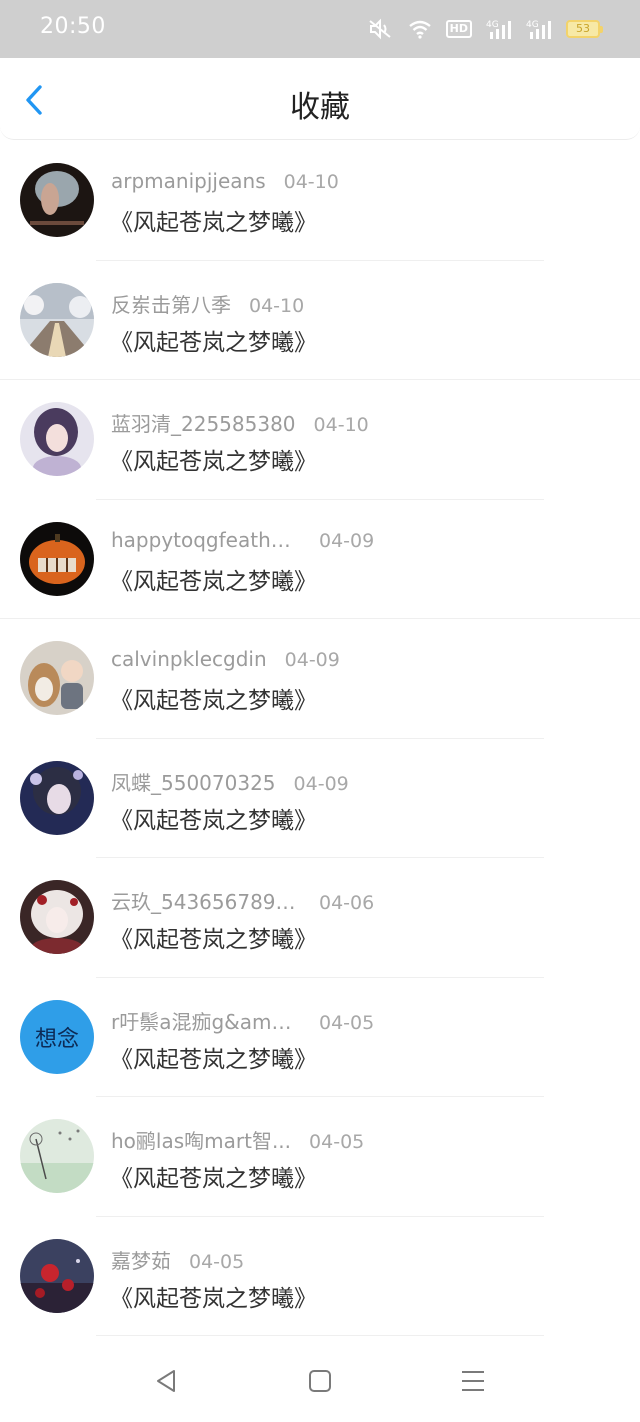 The image size is (640, 1422). I want to click on item-meta: 反岽击第八季 04-10, so click(207, 303).